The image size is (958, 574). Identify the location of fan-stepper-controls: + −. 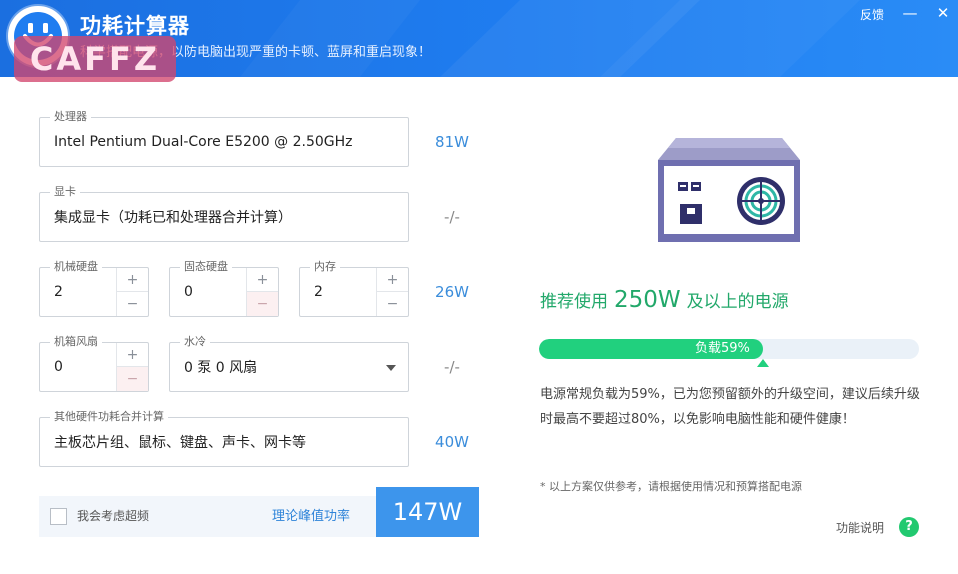
(132, 367).